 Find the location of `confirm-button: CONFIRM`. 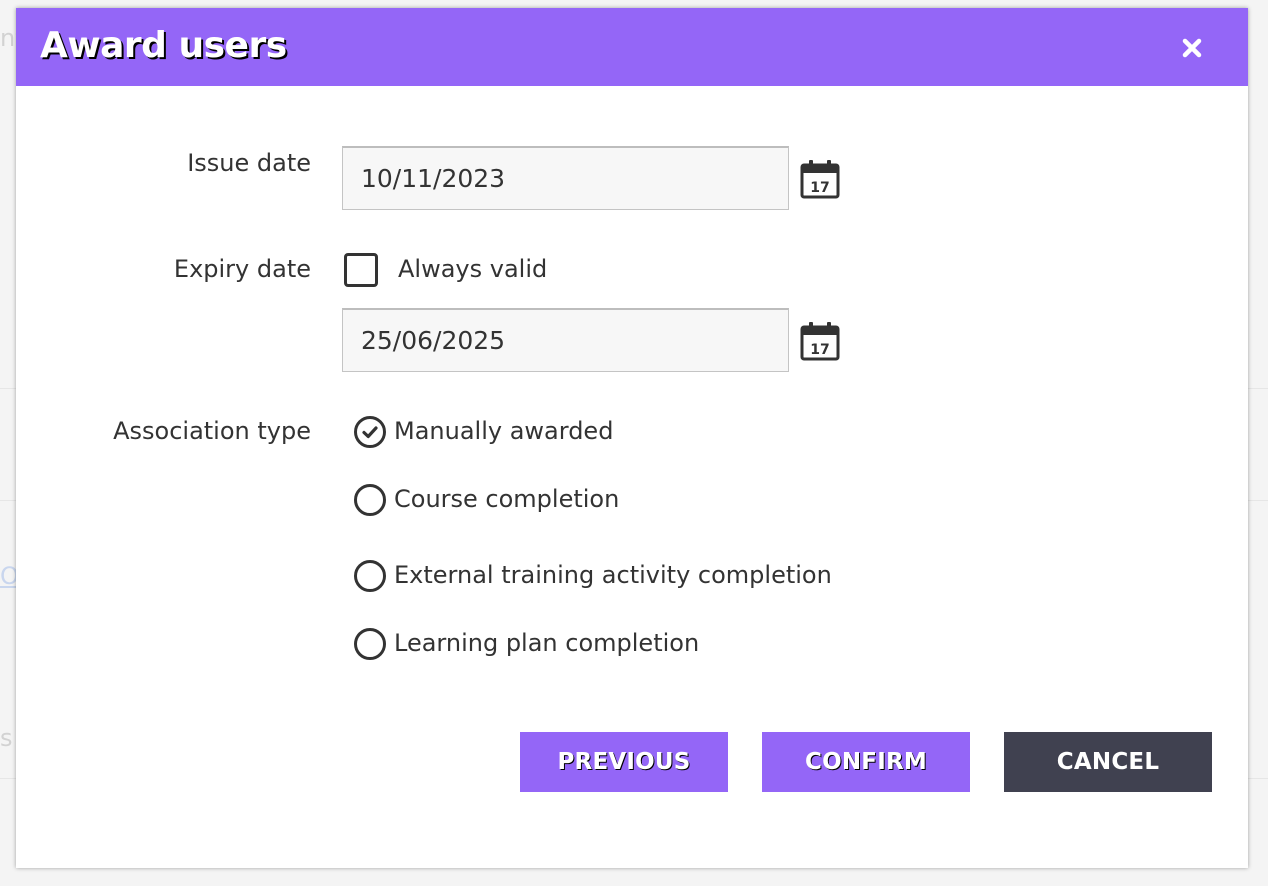

confirm-button: CONFIRM is located at coordinates (866, 762).